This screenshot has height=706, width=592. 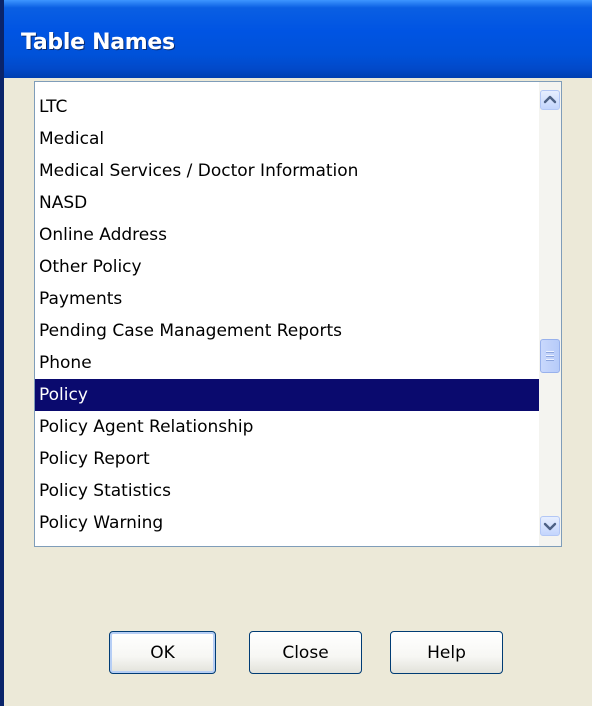 I want to click on list-item: LTC, so click(x=287, y=107).